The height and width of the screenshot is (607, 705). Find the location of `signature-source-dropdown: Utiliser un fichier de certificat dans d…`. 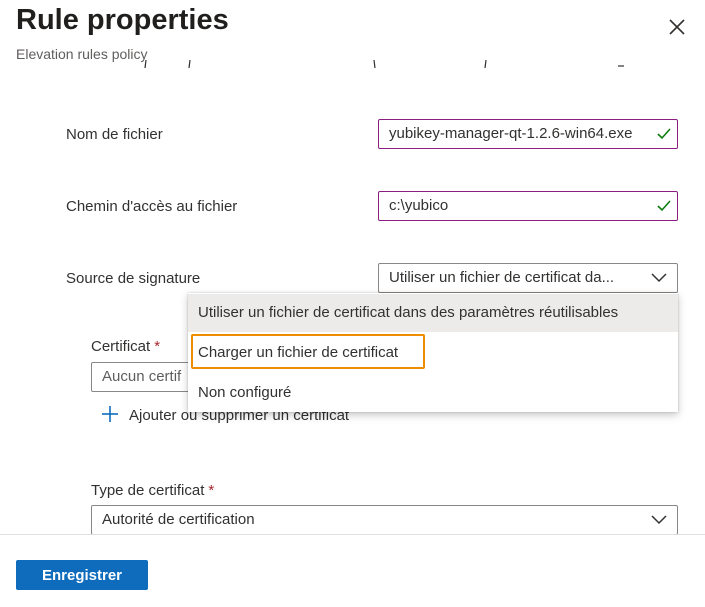

signature-source-dropdown: Utiliser un fichier de certificat dans d… is located at coordinates (433, 352).